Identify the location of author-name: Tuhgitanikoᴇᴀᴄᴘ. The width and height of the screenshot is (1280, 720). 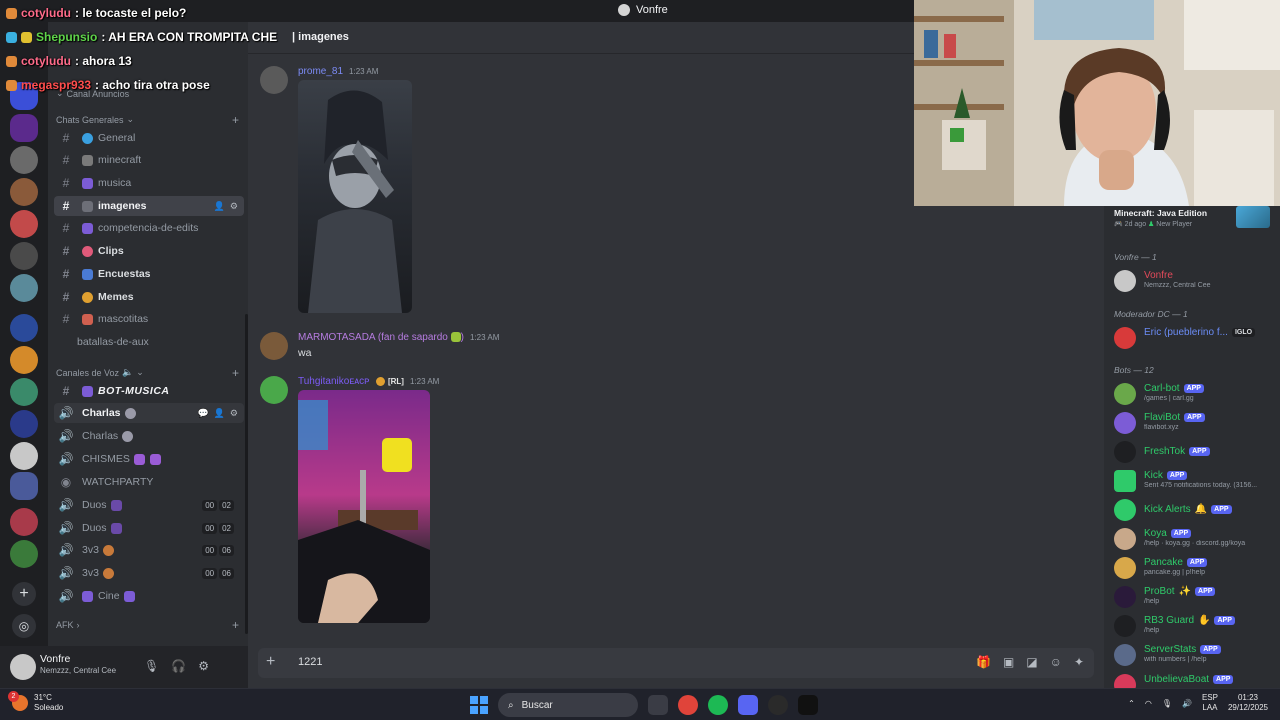
(333, 381).